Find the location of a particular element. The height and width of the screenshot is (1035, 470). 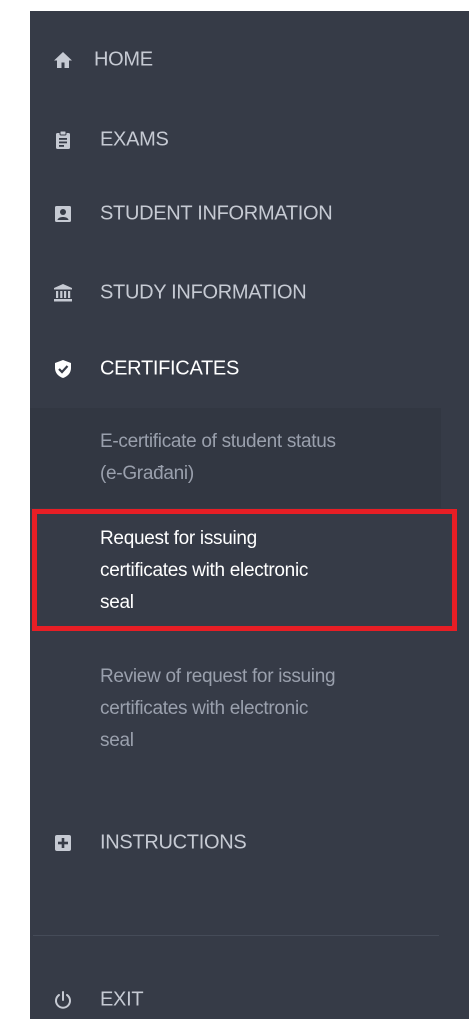

sidebar-item-home: HOME is located at coordinates (249, 60).